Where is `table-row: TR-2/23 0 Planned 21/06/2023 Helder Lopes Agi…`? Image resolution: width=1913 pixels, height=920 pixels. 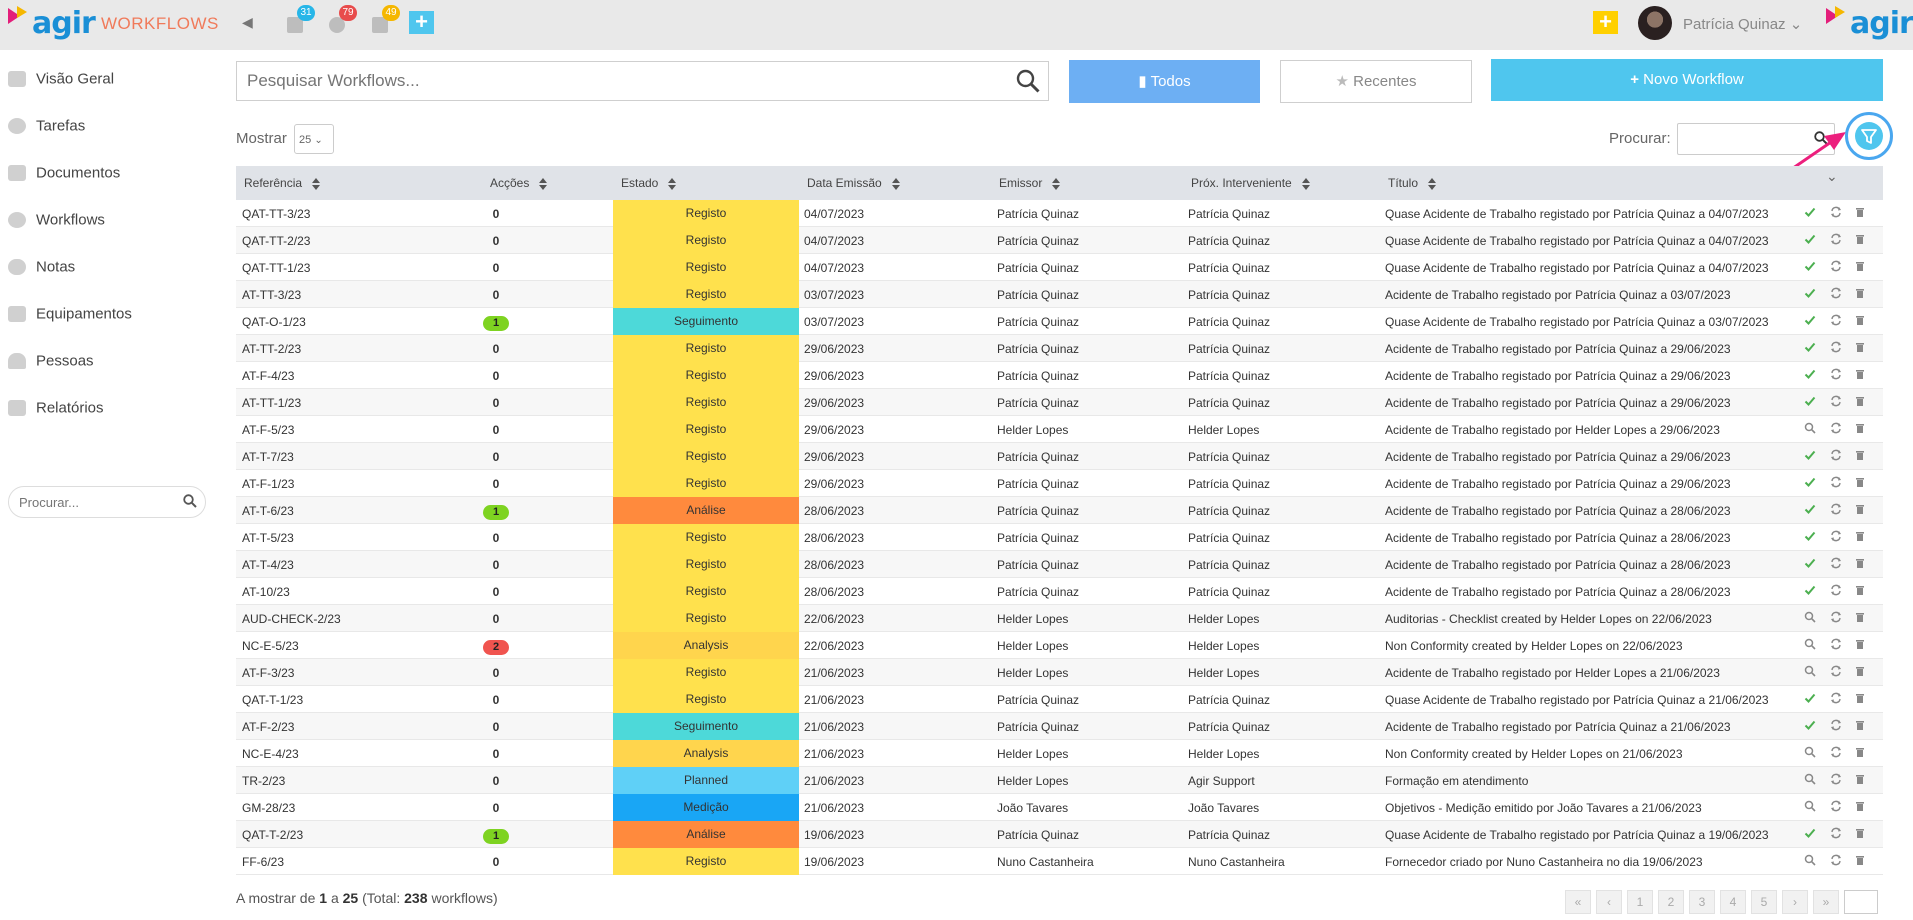
table-row: TR-2/23 0 Planned 21/06/2023 Helder Lopes Agi… is located at coordinates (1059, 780).